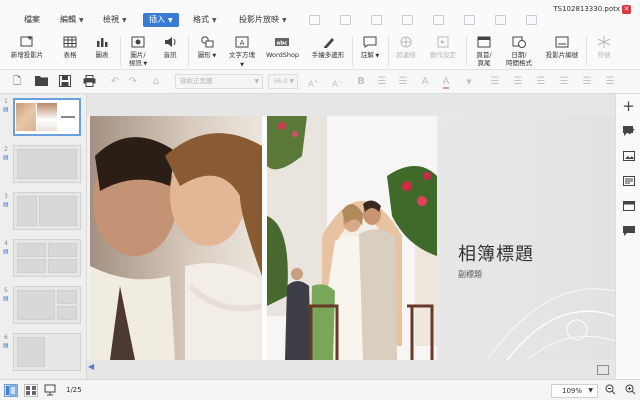 The width and height of the screenshot is (640, 400). I want to click on notes-icon, so click(603, 370).